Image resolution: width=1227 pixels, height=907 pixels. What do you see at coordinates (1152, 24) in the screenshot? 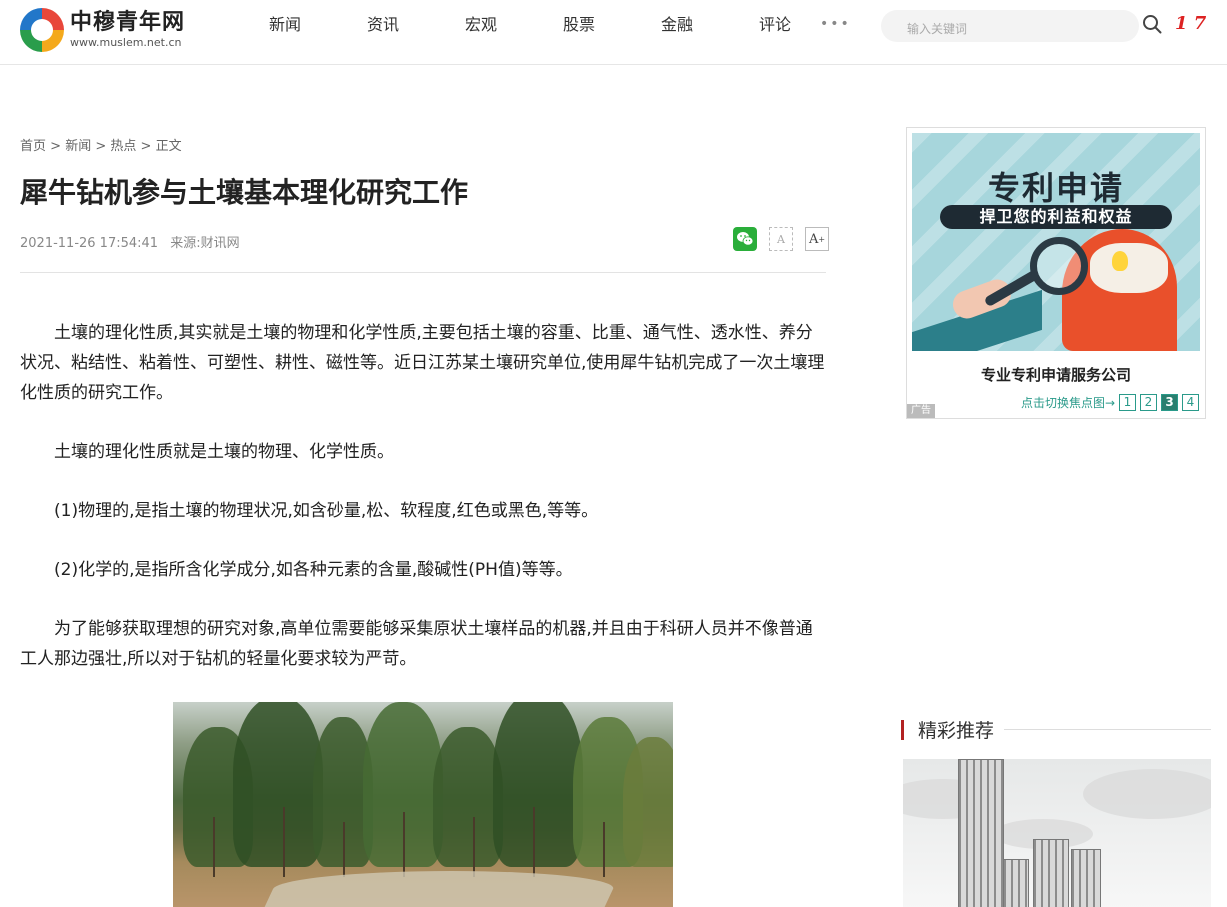
I see `search-icon` at bounding box center [1152, 24].